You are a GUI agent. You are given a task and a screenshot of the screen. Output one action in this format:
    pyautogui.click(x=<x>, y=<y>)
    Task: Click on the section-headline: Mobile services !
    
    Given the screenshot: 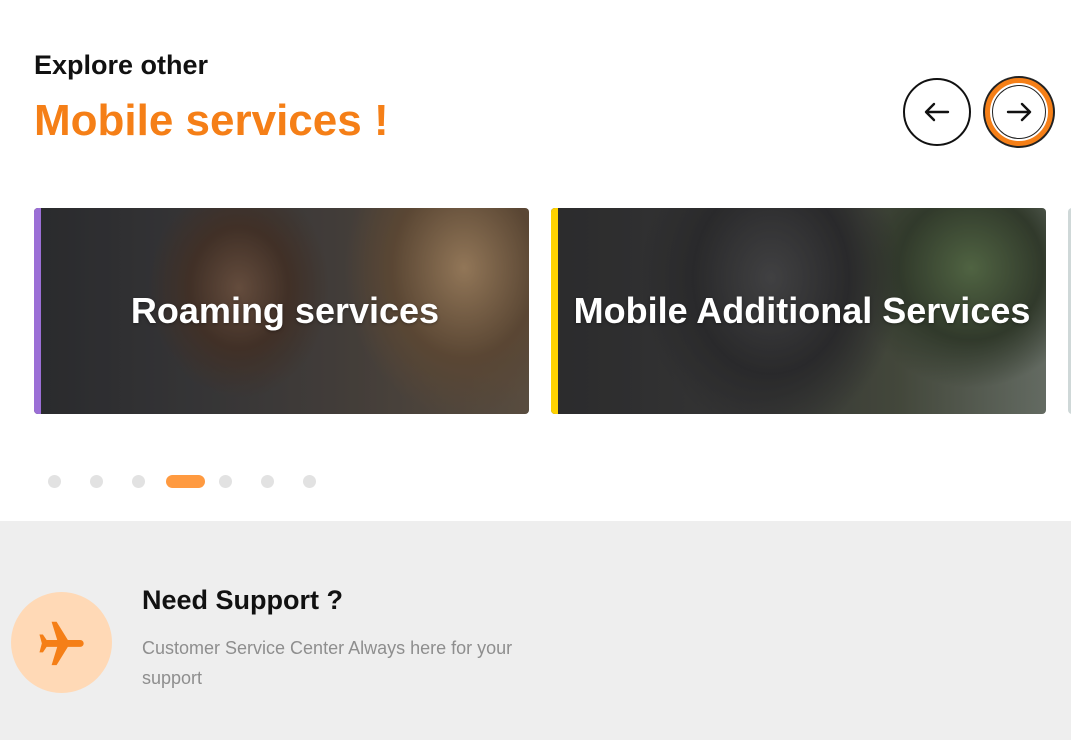 What is the action you would take?
    pyautogui.click(x=211, y=120)
    